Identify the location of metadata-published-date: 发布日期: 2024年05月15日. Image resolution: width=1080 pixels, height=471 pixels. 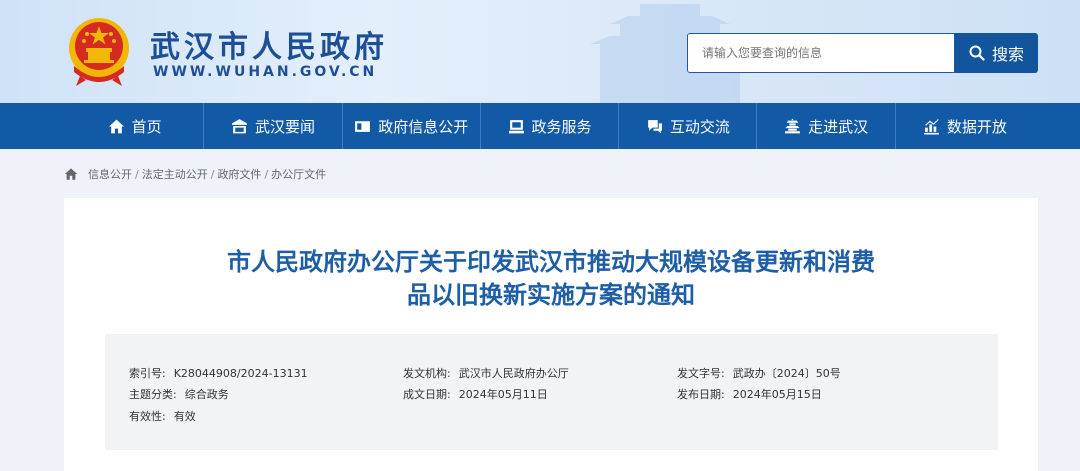
(749, 394).